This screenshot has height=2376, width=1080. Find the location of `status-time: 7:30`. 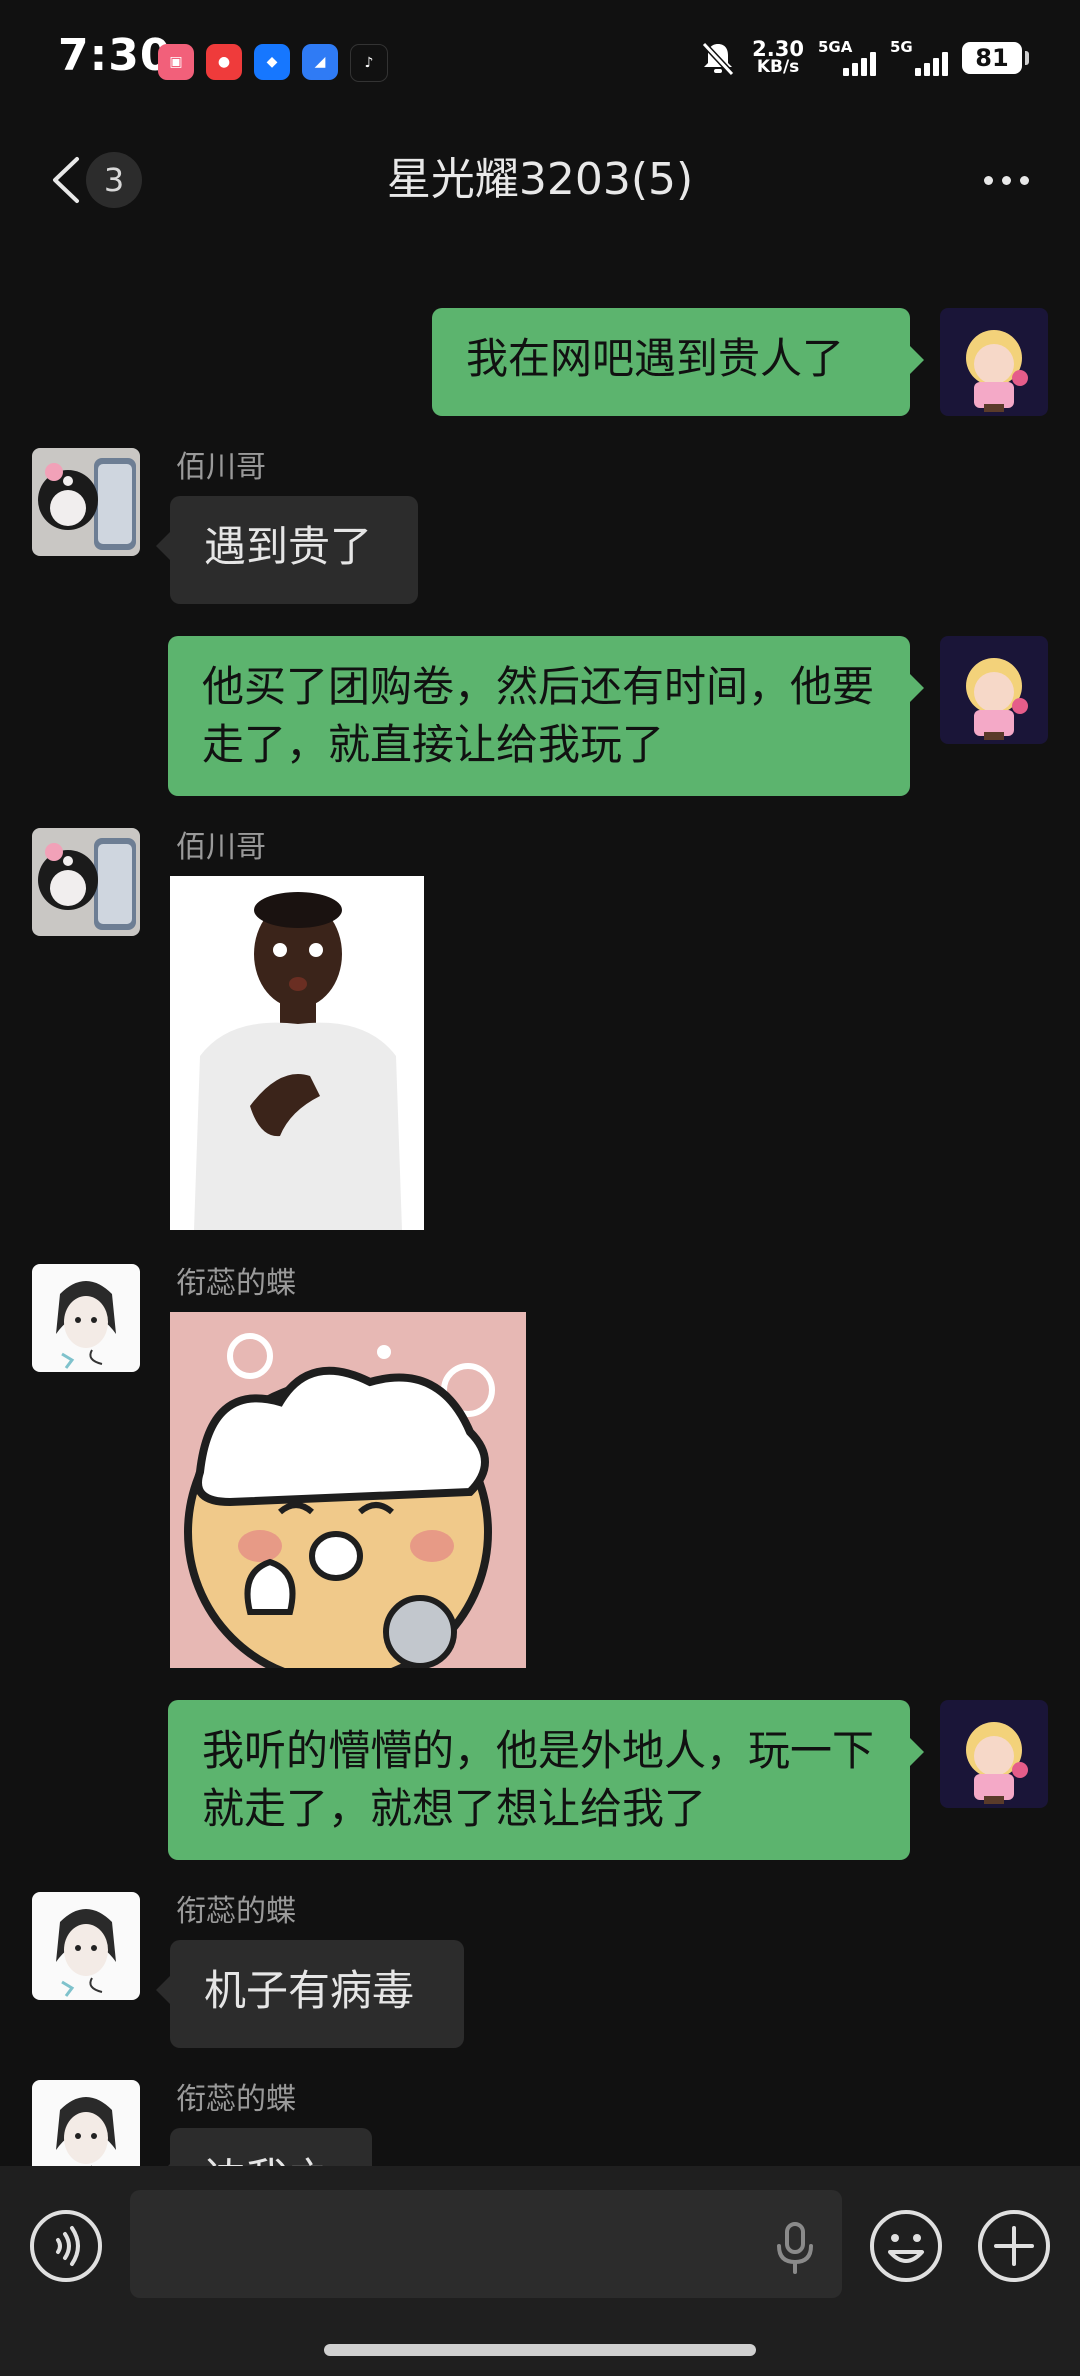

status-time: 7:30 is located at coordinates (115, 55).